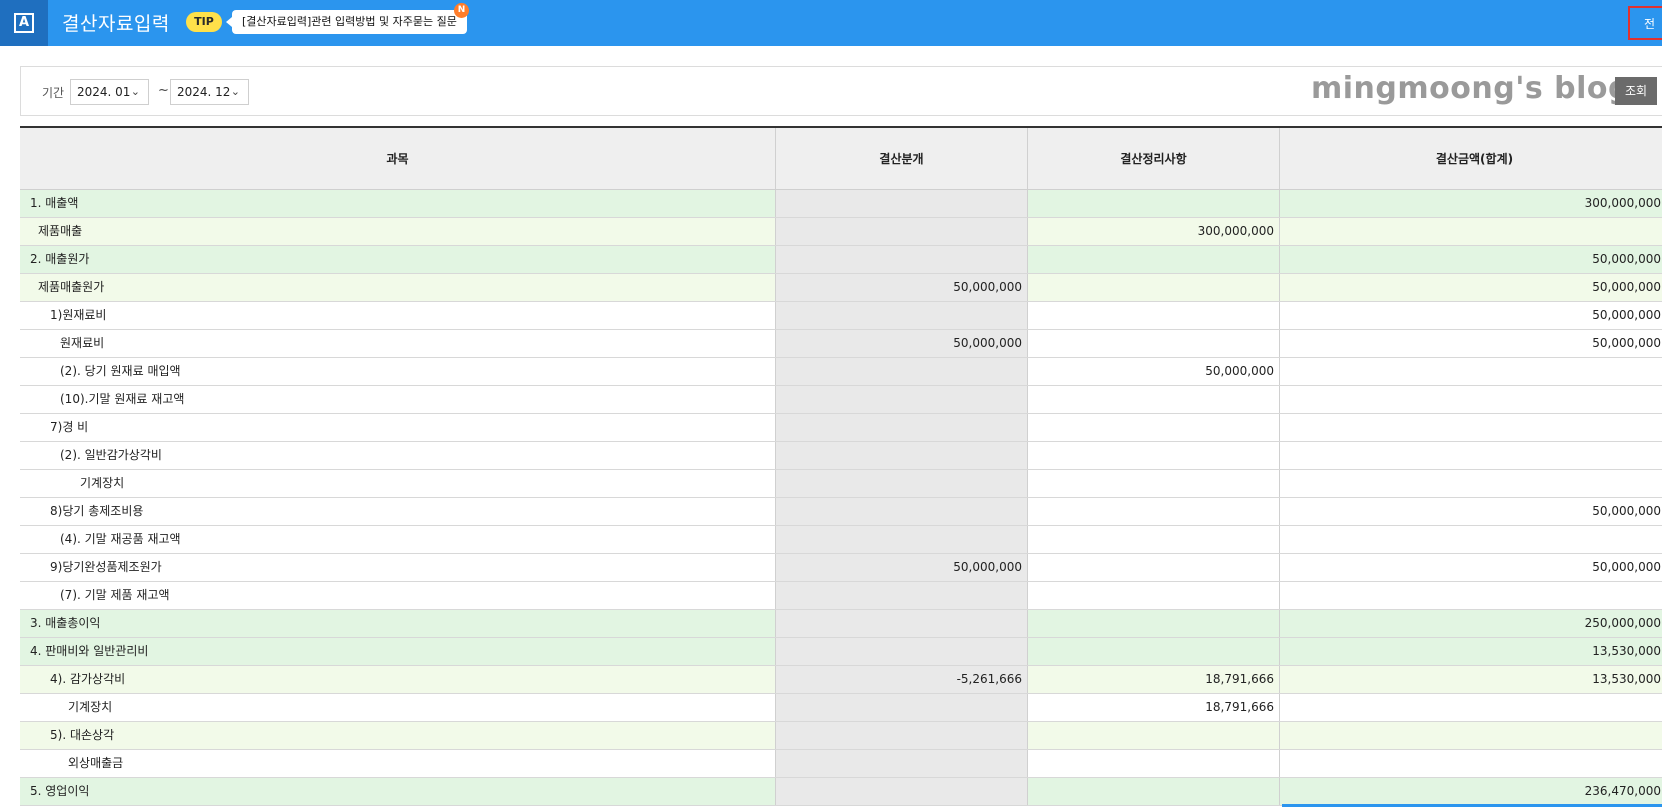 The image size is (1662, 807). I want to click on tip-link: [결산자료입력]관련 입력방법 및 자주묻는 질문, so click(346, 22).